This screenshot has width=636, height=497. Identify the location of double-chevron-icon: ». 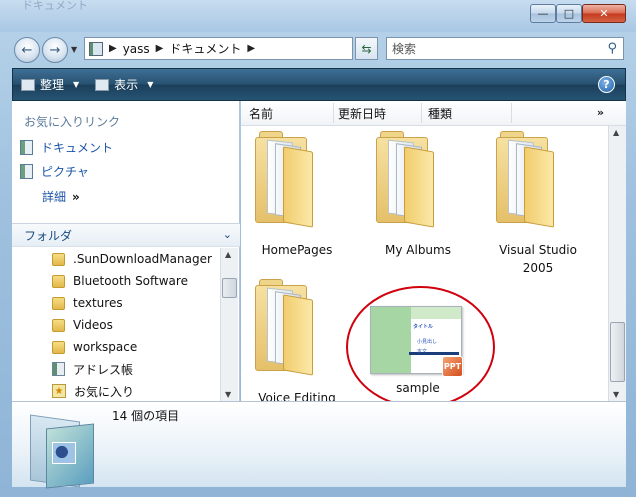
(76, 197).